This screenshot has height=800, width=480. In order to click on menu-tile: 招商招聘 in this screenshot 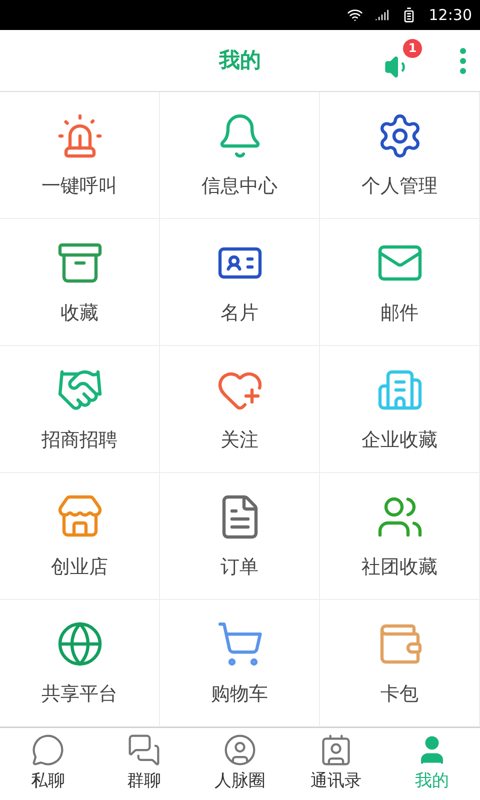, I will do `click(80, 409)`.